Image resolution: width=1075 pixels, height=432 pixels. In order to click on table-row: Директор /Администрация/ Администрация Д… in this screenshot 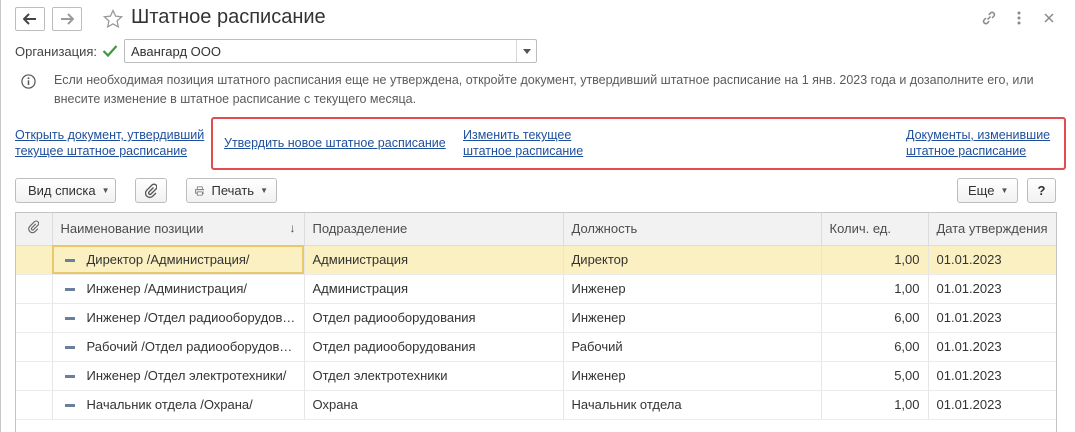, I will do `click(536, 260)`.